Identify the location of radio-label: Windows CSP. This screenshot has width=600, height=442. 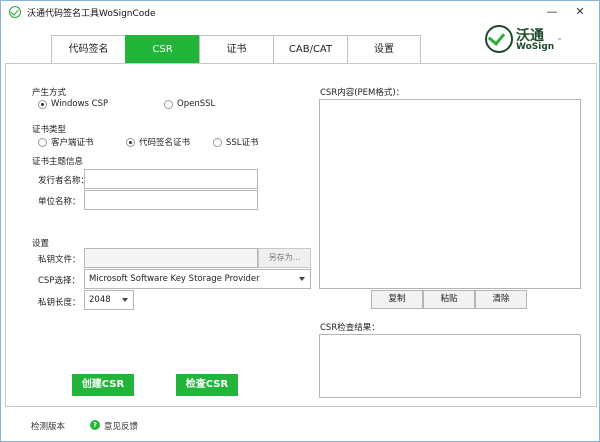
(80, 104).